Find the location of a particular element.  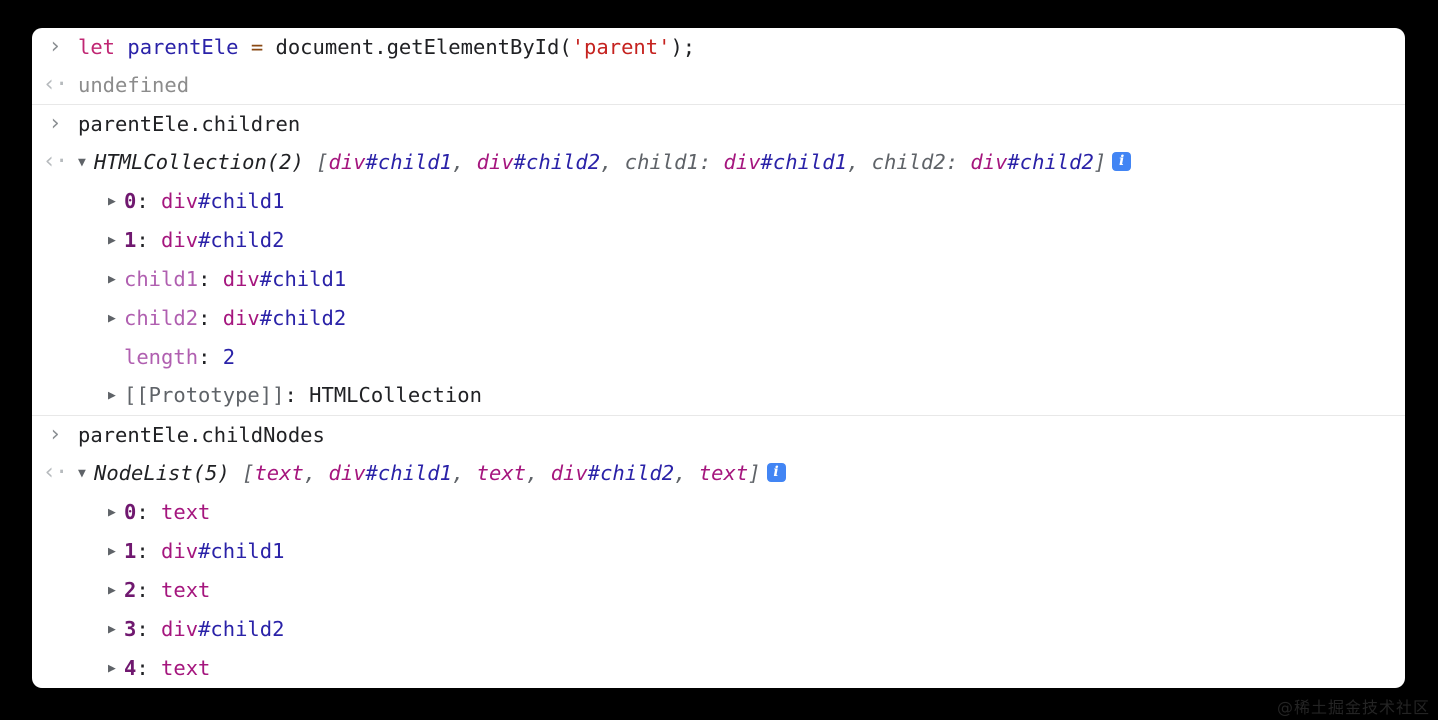

keyword-let: let is located at coordinates (97, 47).